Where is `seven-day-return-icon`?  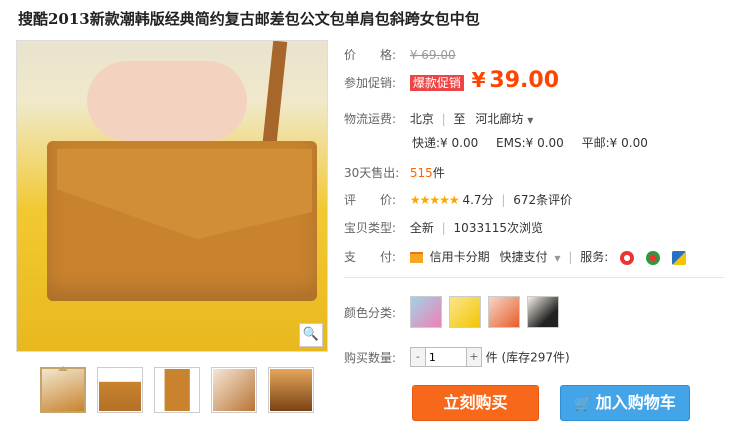
seven-day-return-icon is located at coordinates (627, 257).